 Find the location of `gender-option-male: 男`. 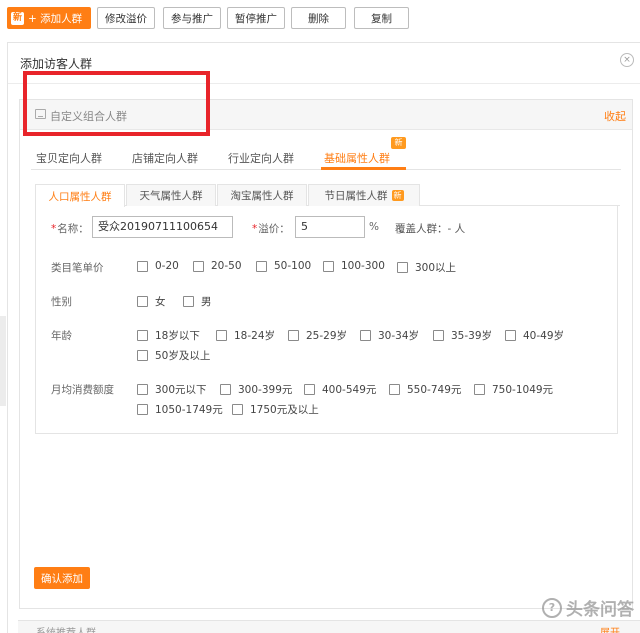

gender-option-male: 男 is located at coordinates (197, 301).